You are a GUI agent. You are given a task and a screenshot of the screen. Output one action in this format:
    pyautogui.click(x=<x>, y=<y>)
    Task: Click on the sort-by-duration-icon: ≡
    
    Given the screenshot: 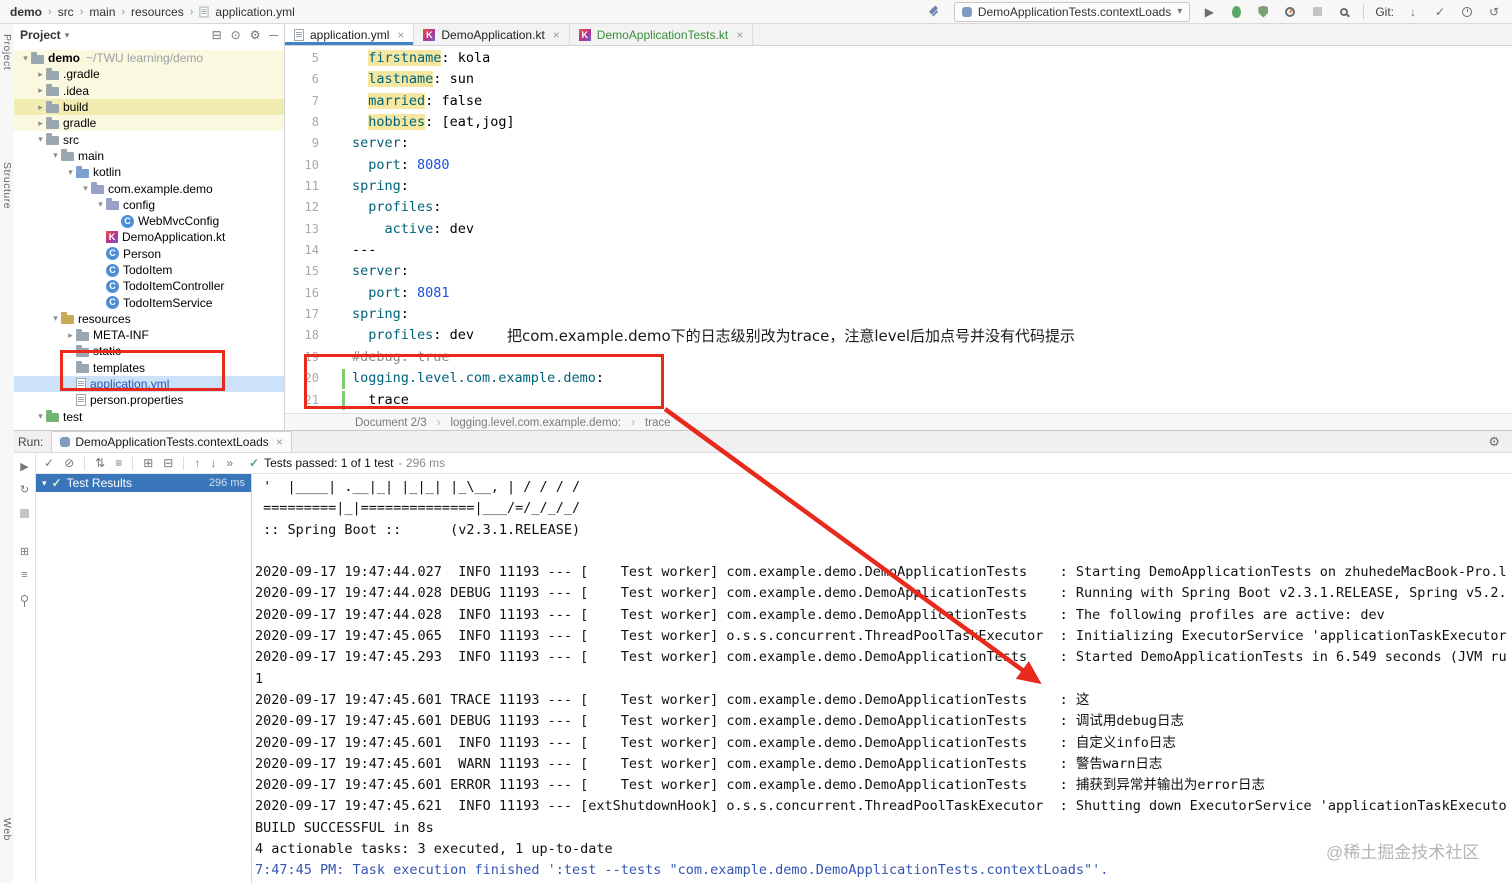 What is the action you would take?
    pyautogui.click(x=118, y=463)
    